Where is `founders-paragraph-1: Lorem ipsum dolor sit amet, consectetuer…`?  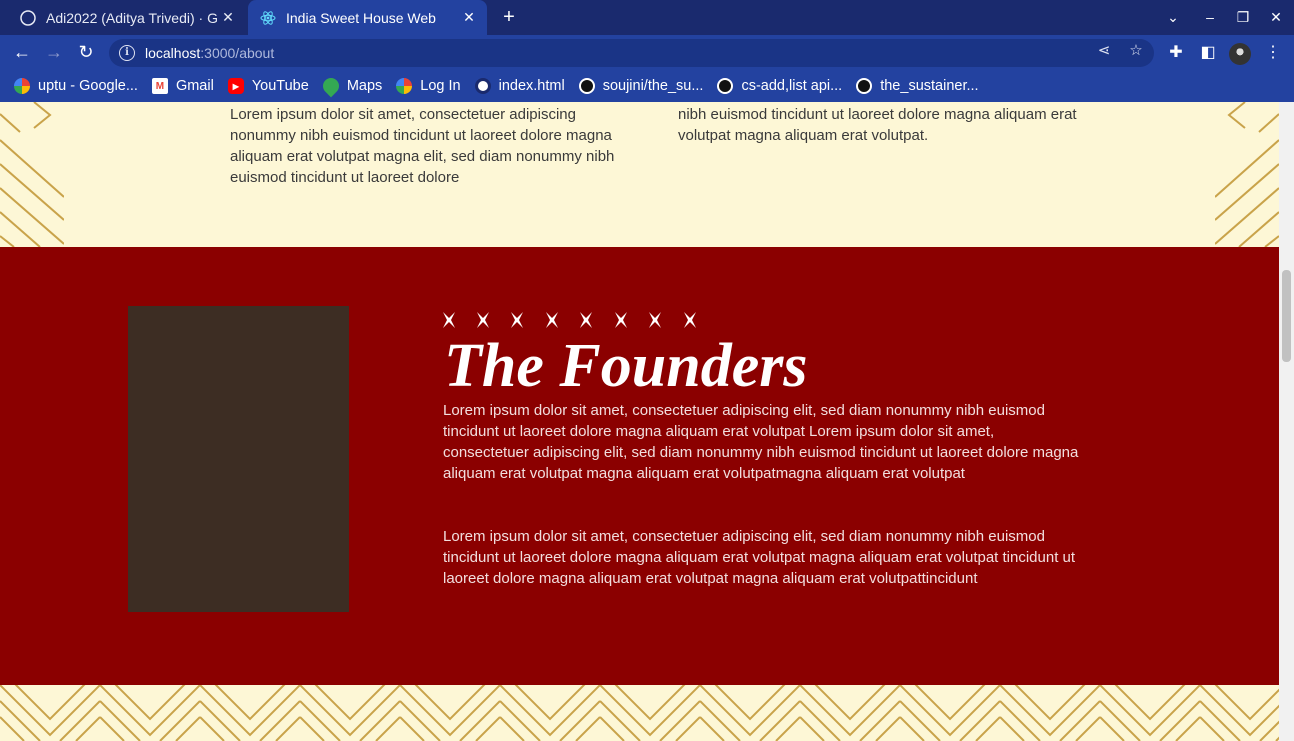
founders-paragraph-1: Lorem ipsum dolor sit amet, consectetuer… is located at coordinates (761, 442).